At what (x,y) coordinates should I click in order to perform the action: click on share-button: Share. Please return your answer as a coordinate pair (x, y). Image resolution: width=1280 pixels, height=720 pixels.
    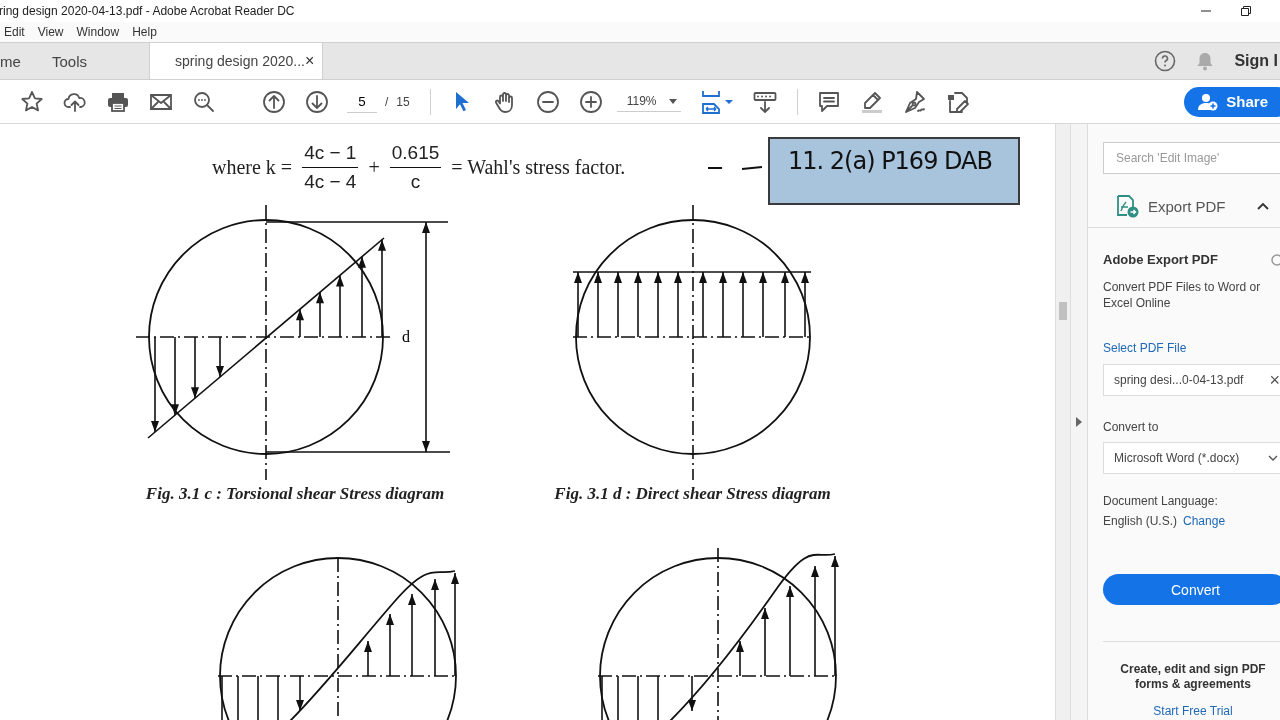
    Looking at the image, I should click on (1232, 101).